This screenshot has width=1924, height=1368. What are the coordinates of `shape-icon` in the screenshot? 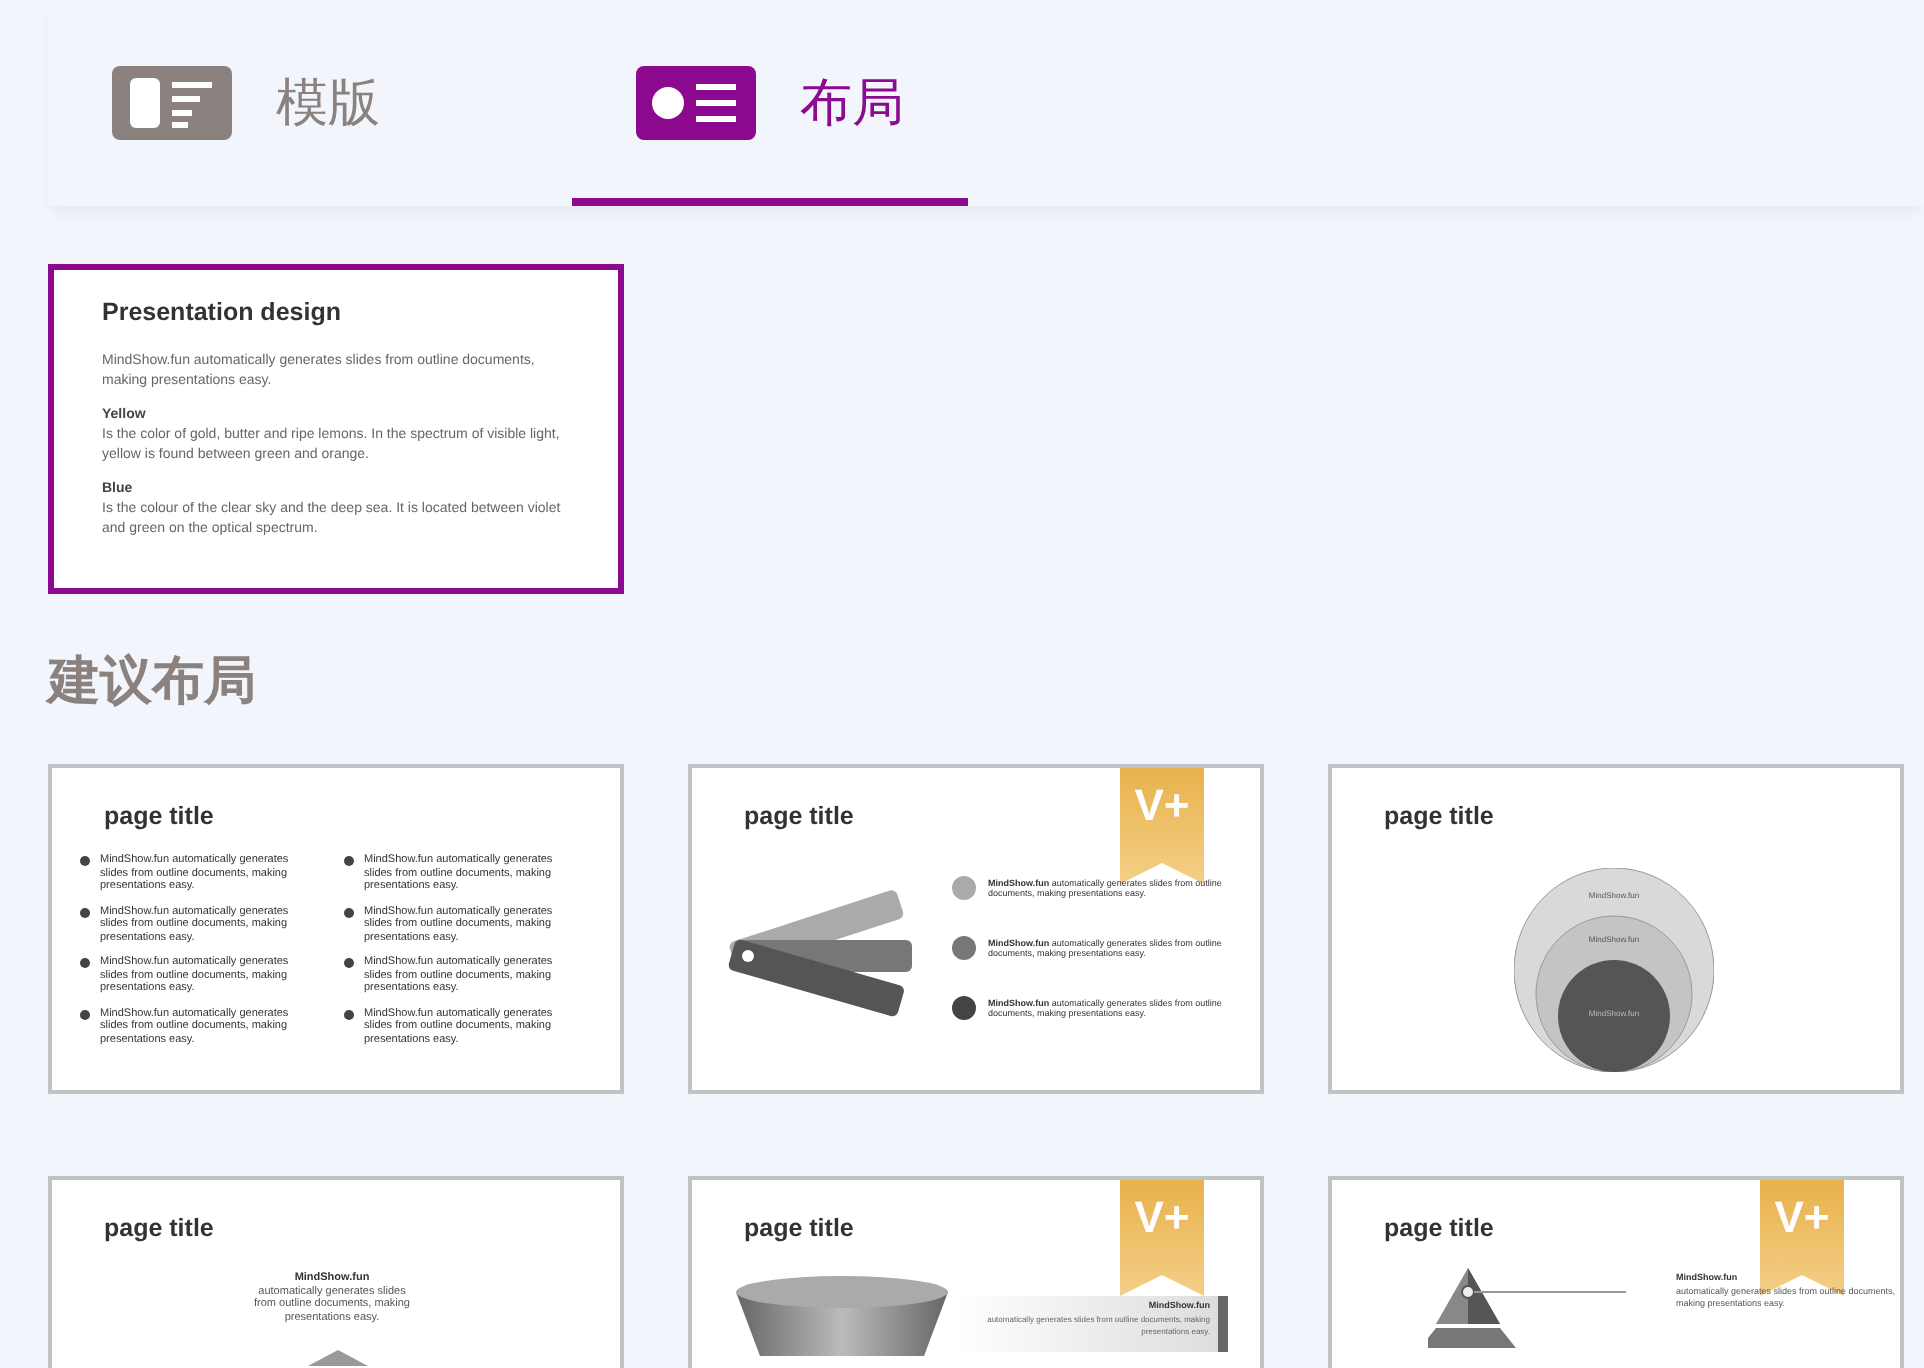 It's located at (338, 1359).